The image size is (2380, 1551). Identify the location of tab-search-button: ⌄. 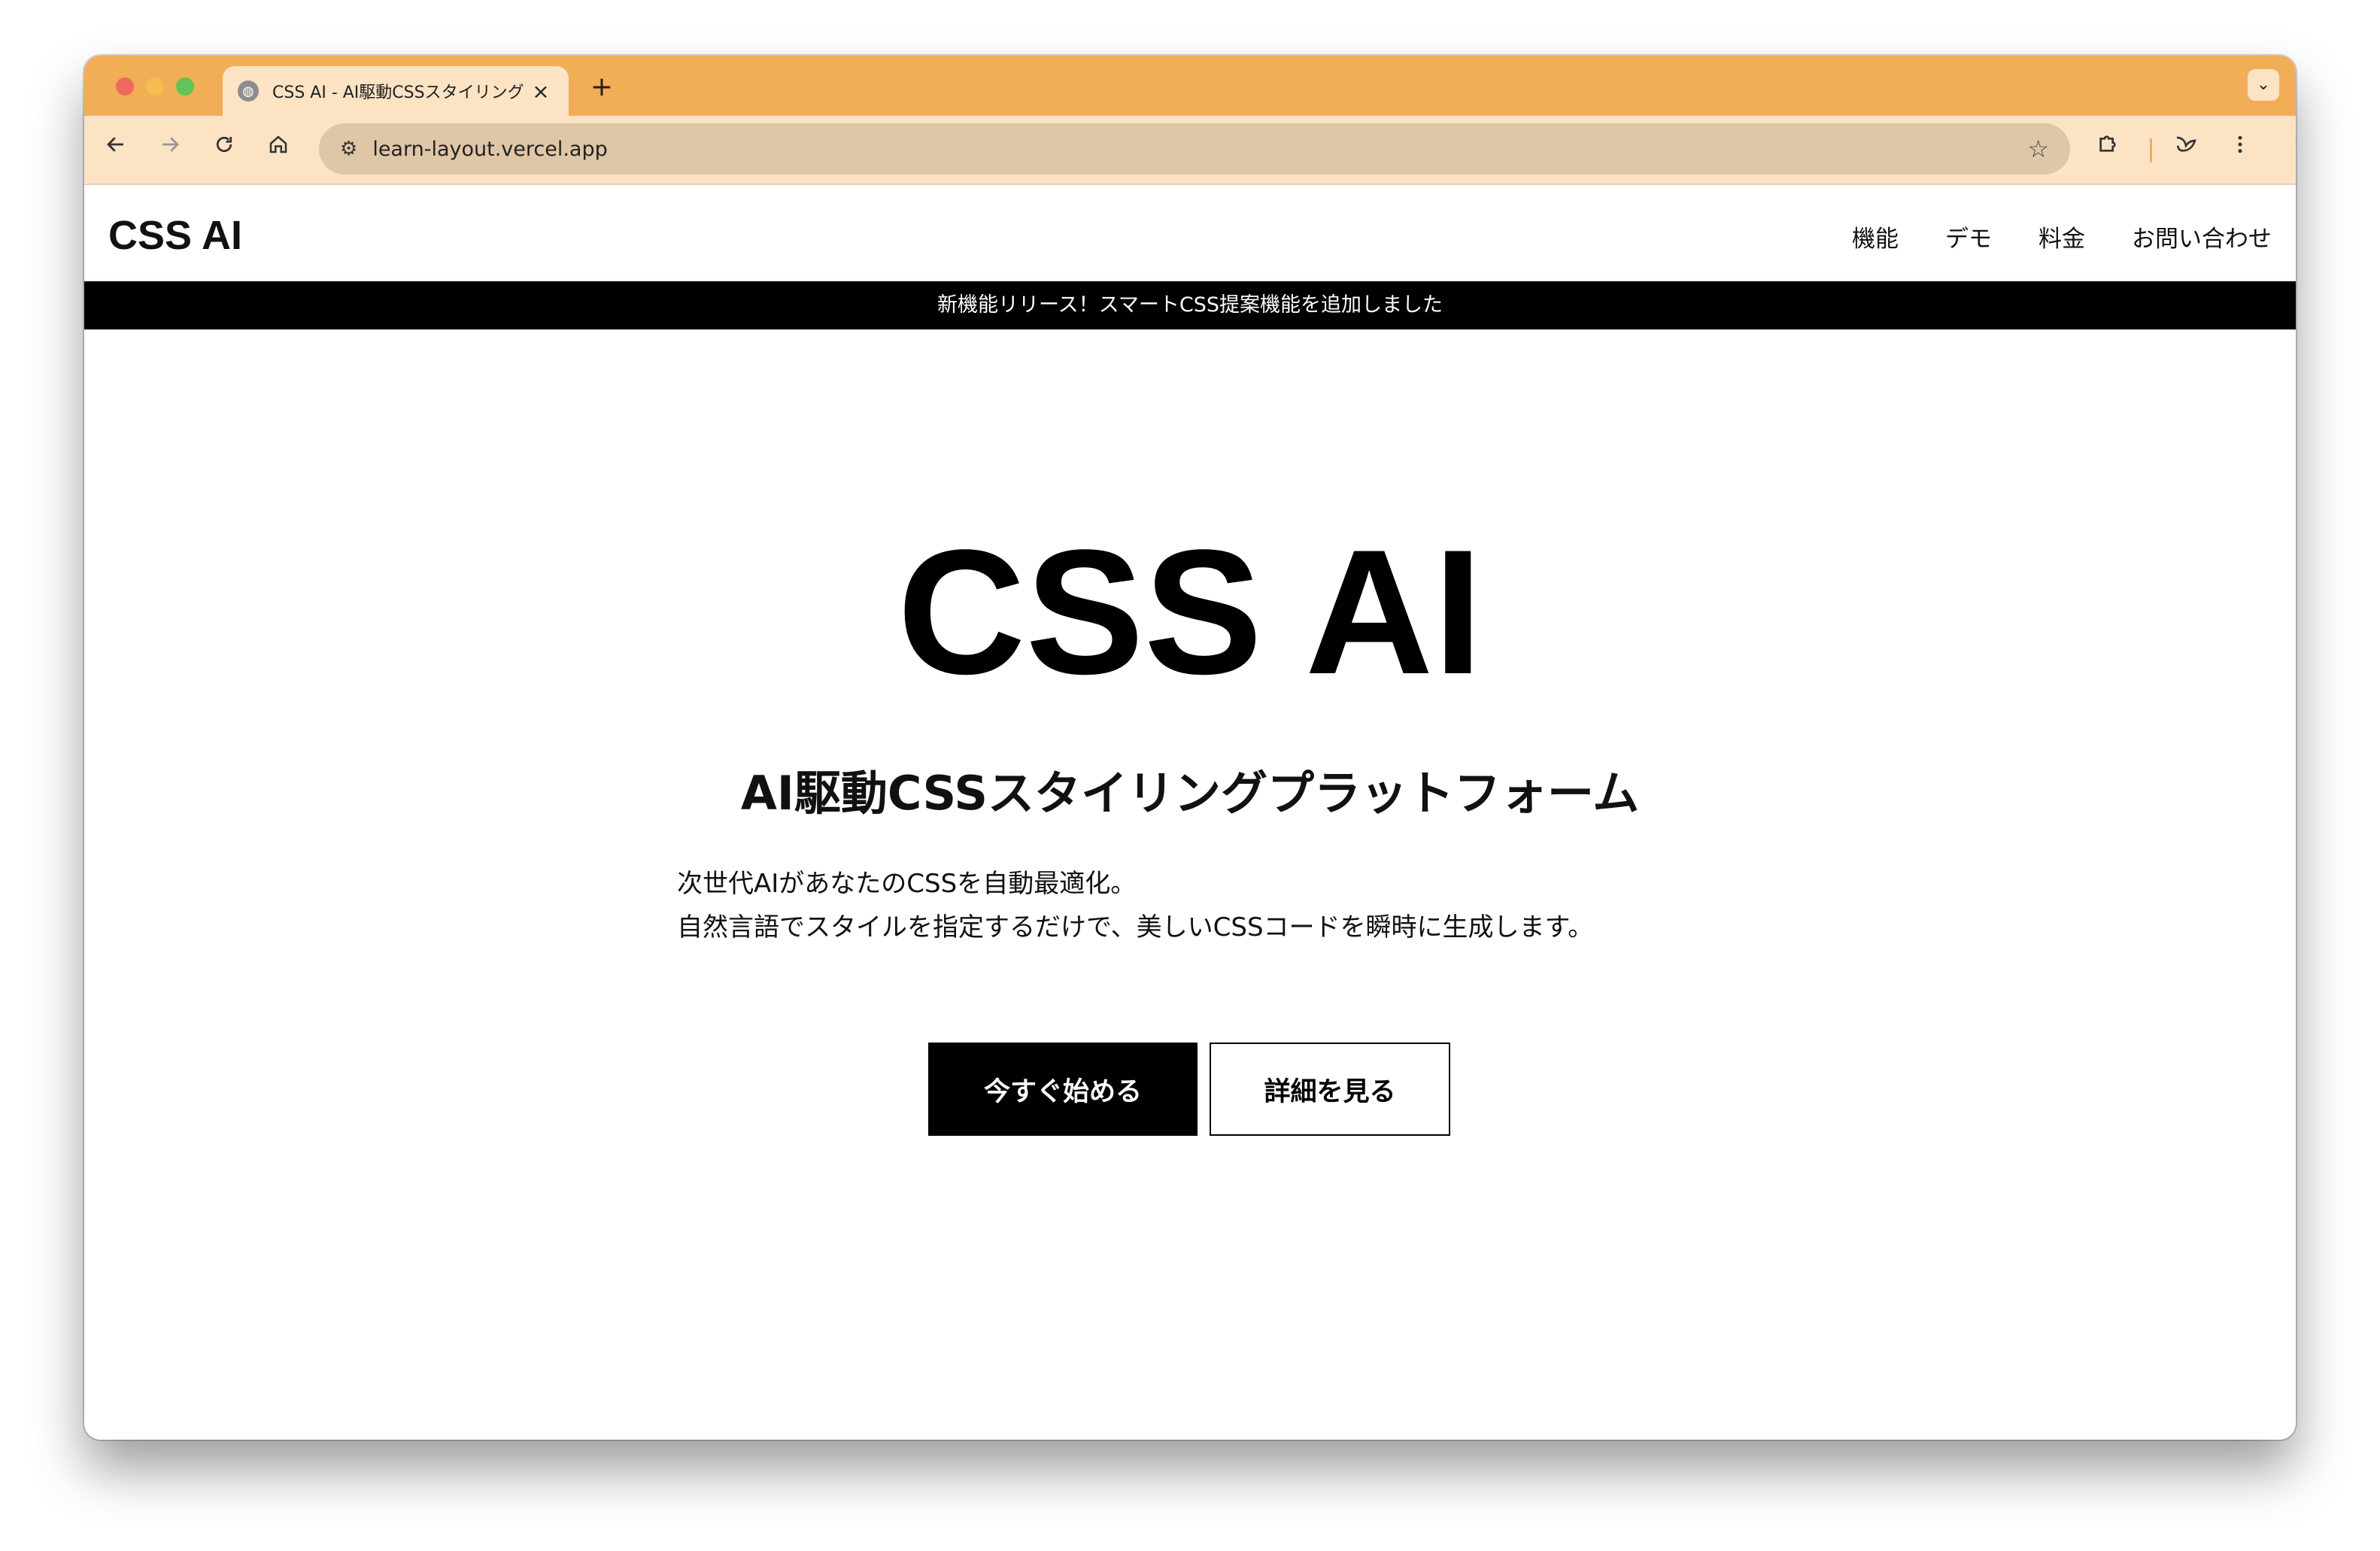
(2263, 85).